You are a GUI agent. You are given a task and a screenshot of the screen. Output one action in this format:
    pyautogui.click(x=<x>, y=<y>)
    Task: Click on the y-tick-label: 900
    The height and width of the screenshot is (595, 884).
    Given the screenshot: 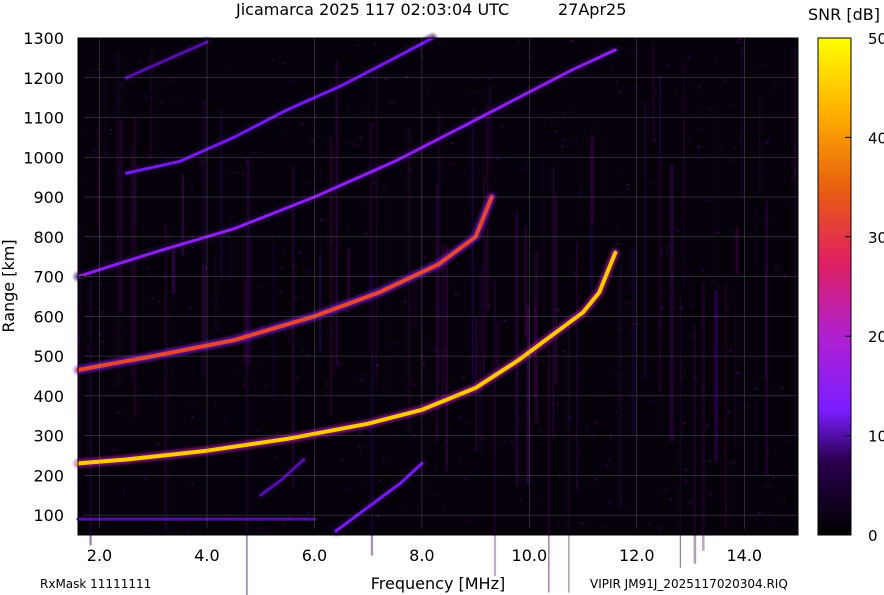 What is the action you would take?
    pyautogui.click(x=48, y=197)
    